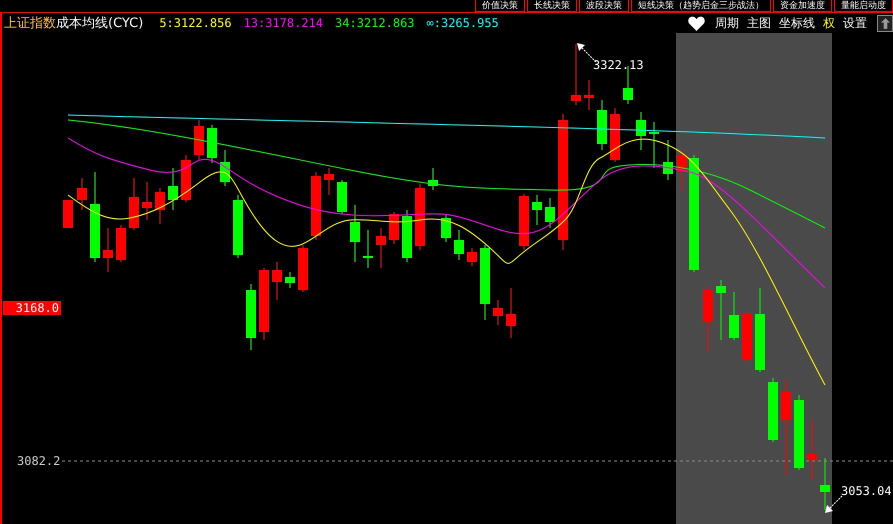 The height and width of the screenshot is (524, 893). What do you see at coordinates (829, 23) in the screenshot?
I see `toolbar-button: 权` at bounding box center [829, 23].